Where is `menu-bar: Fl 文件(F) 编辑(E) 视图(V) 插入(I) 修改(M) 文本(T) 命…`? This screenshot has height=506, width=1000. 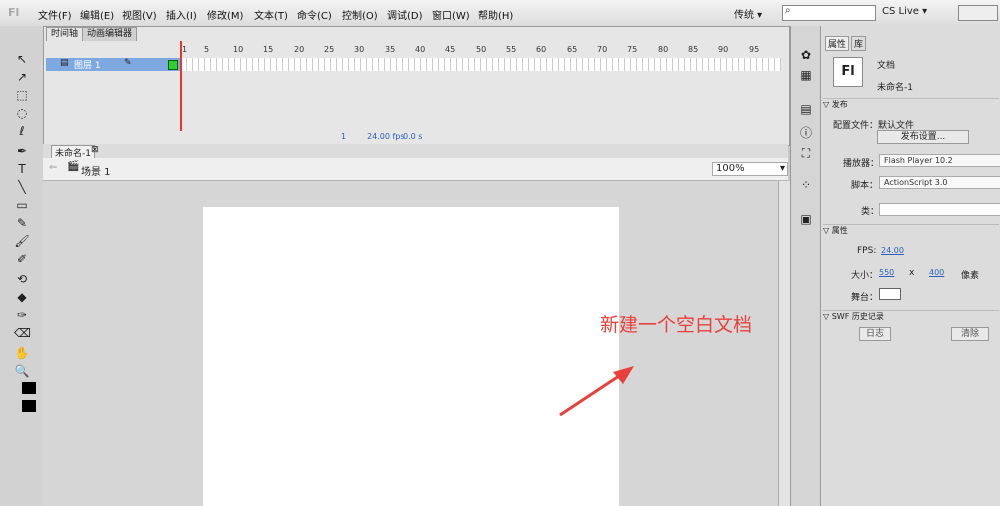
menu-bar: Fl 文件(F) 编辑(E) 视图(V) 插入(I) 修改(M) 文本(T) 命… is located at coordinates (500, 13).